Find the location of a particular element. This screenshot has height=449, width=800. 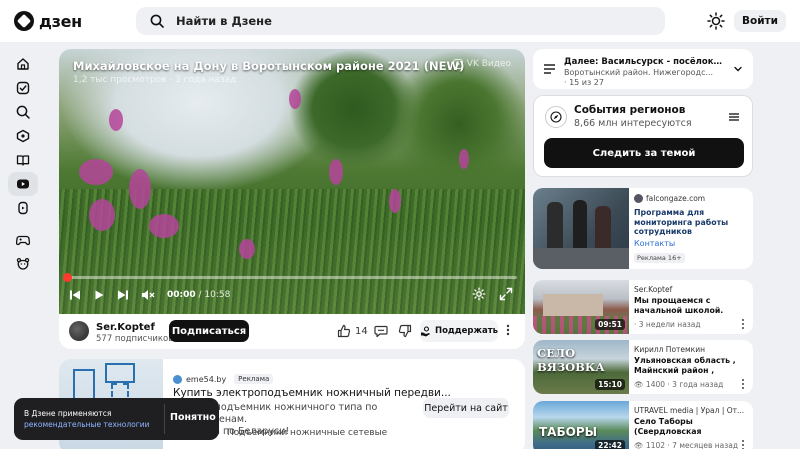

search-placeholder: Найти в Дзене is located at coordinates (224, 21).